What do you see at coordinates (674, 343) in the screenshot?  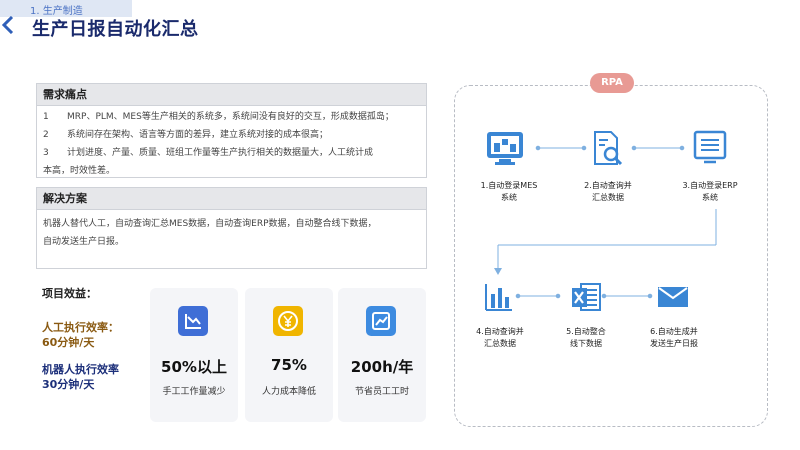 I see `flow-step-line: 发送生产日报` at bounding box center [674, 343].